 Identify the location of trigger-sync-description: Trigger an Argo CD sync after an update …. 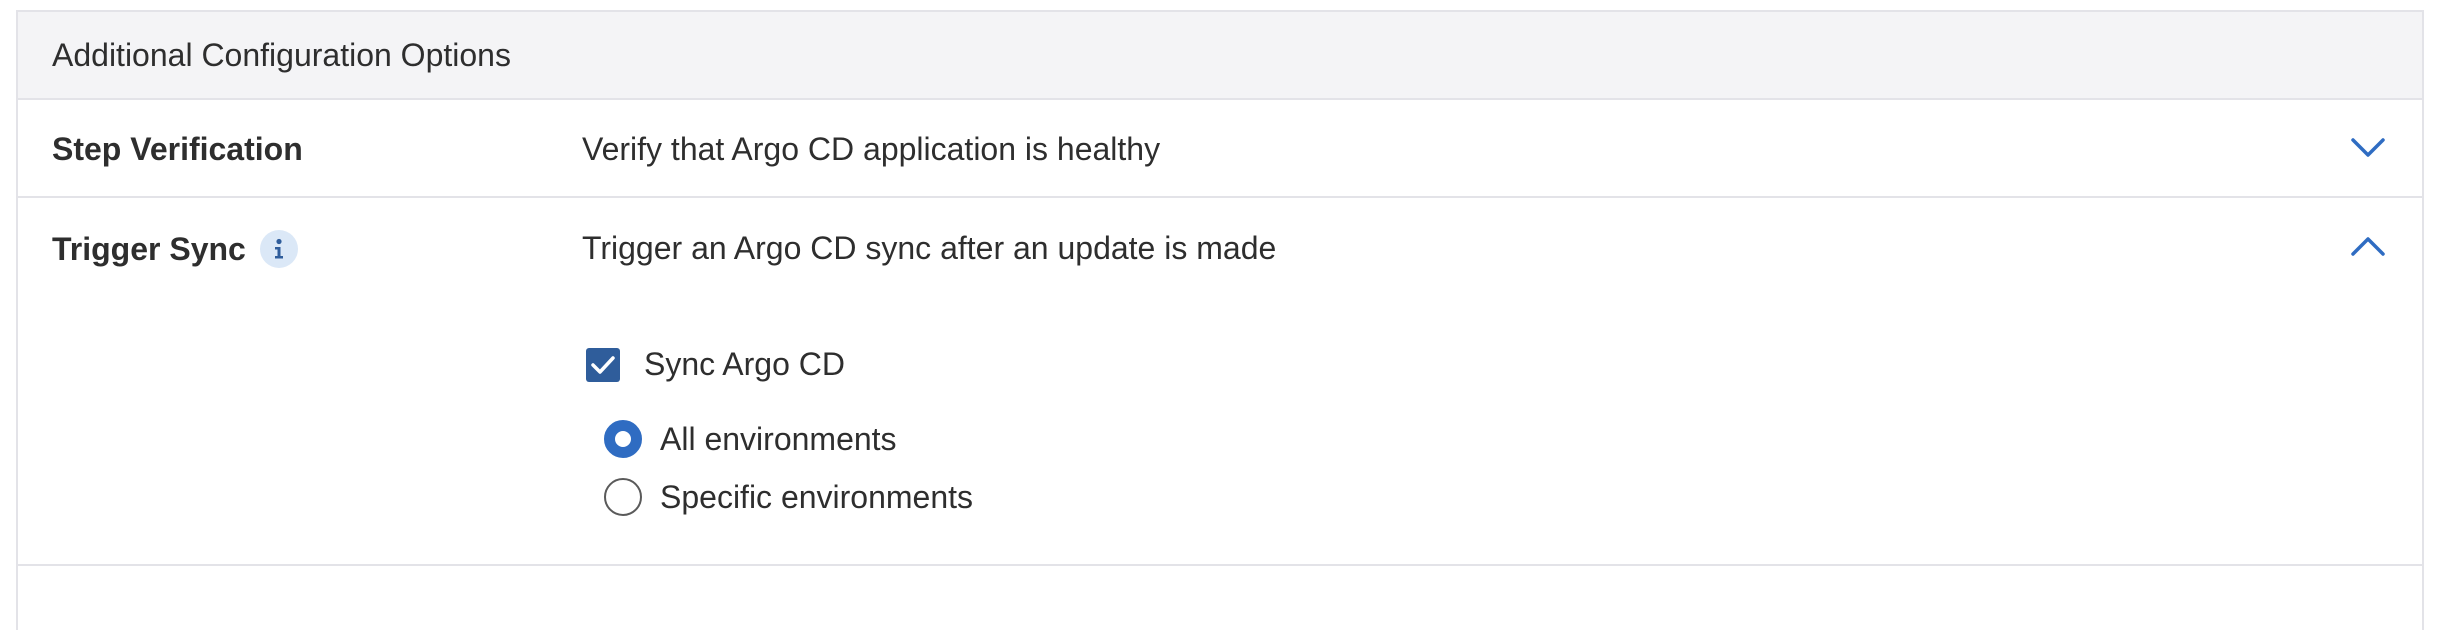
(929, 248).